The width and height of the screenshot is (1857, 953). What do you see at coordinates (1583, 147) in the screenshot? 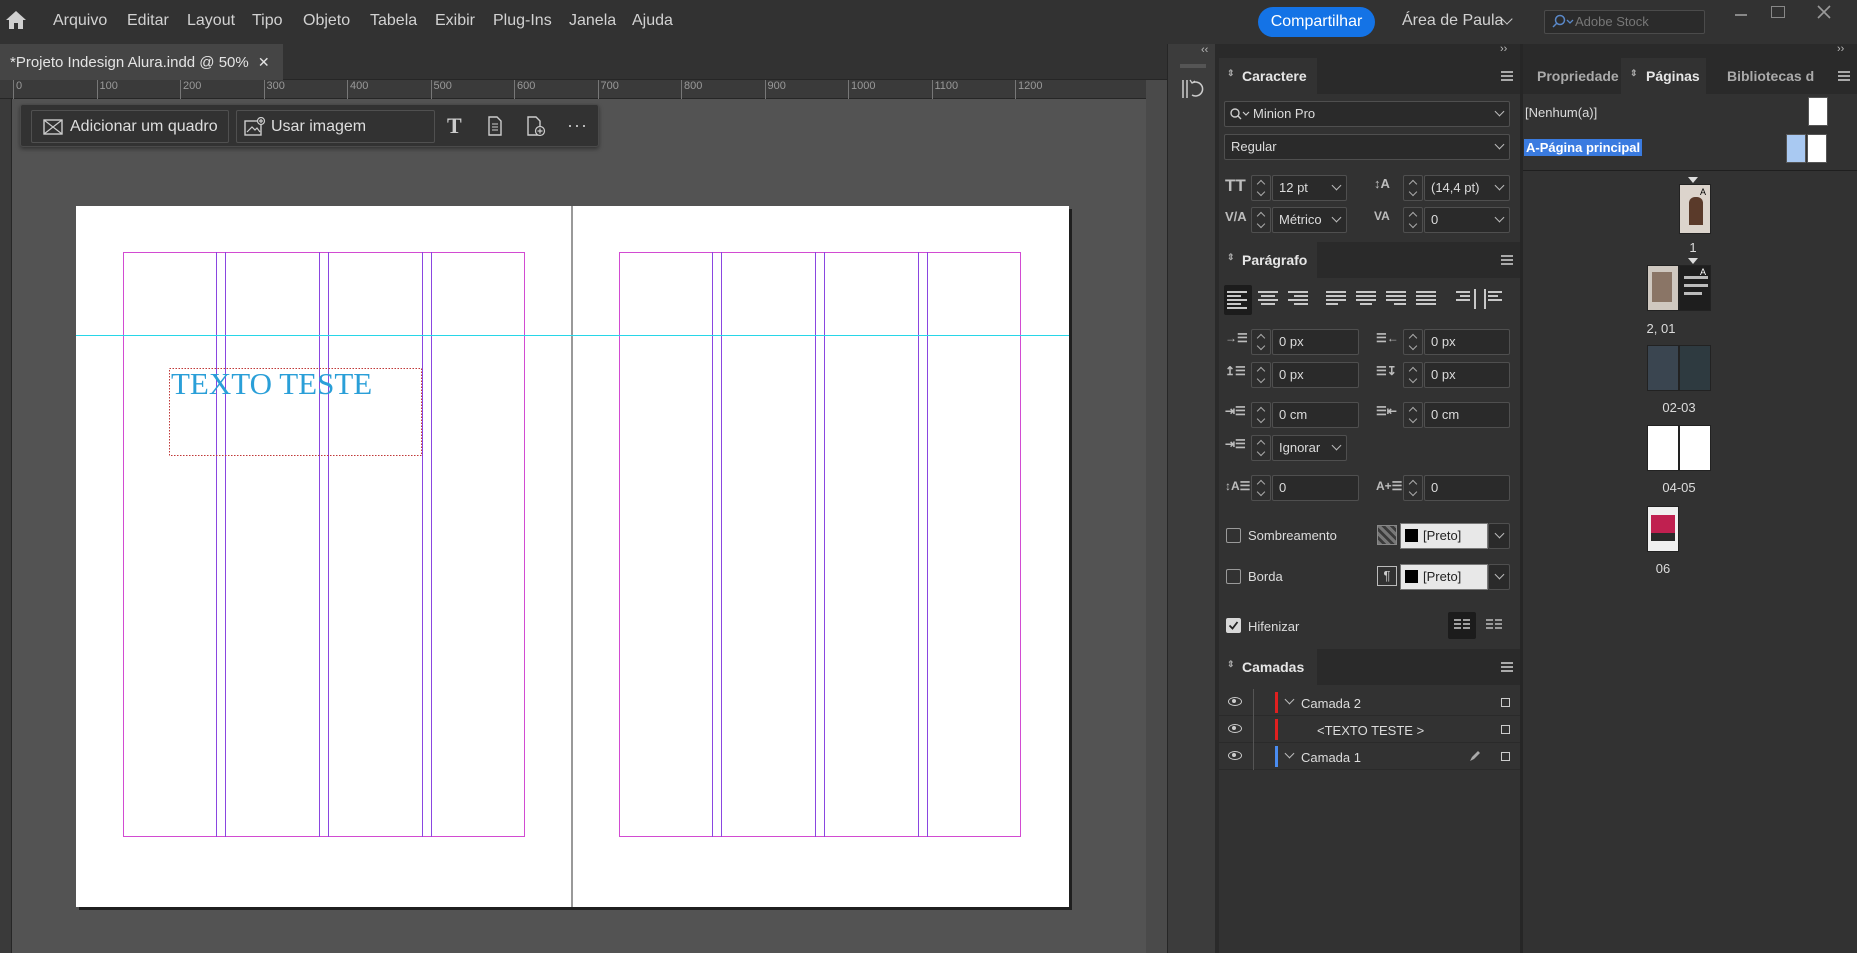
I see `master-page-a: A-Página principal` at bounding box center [1583, 147].